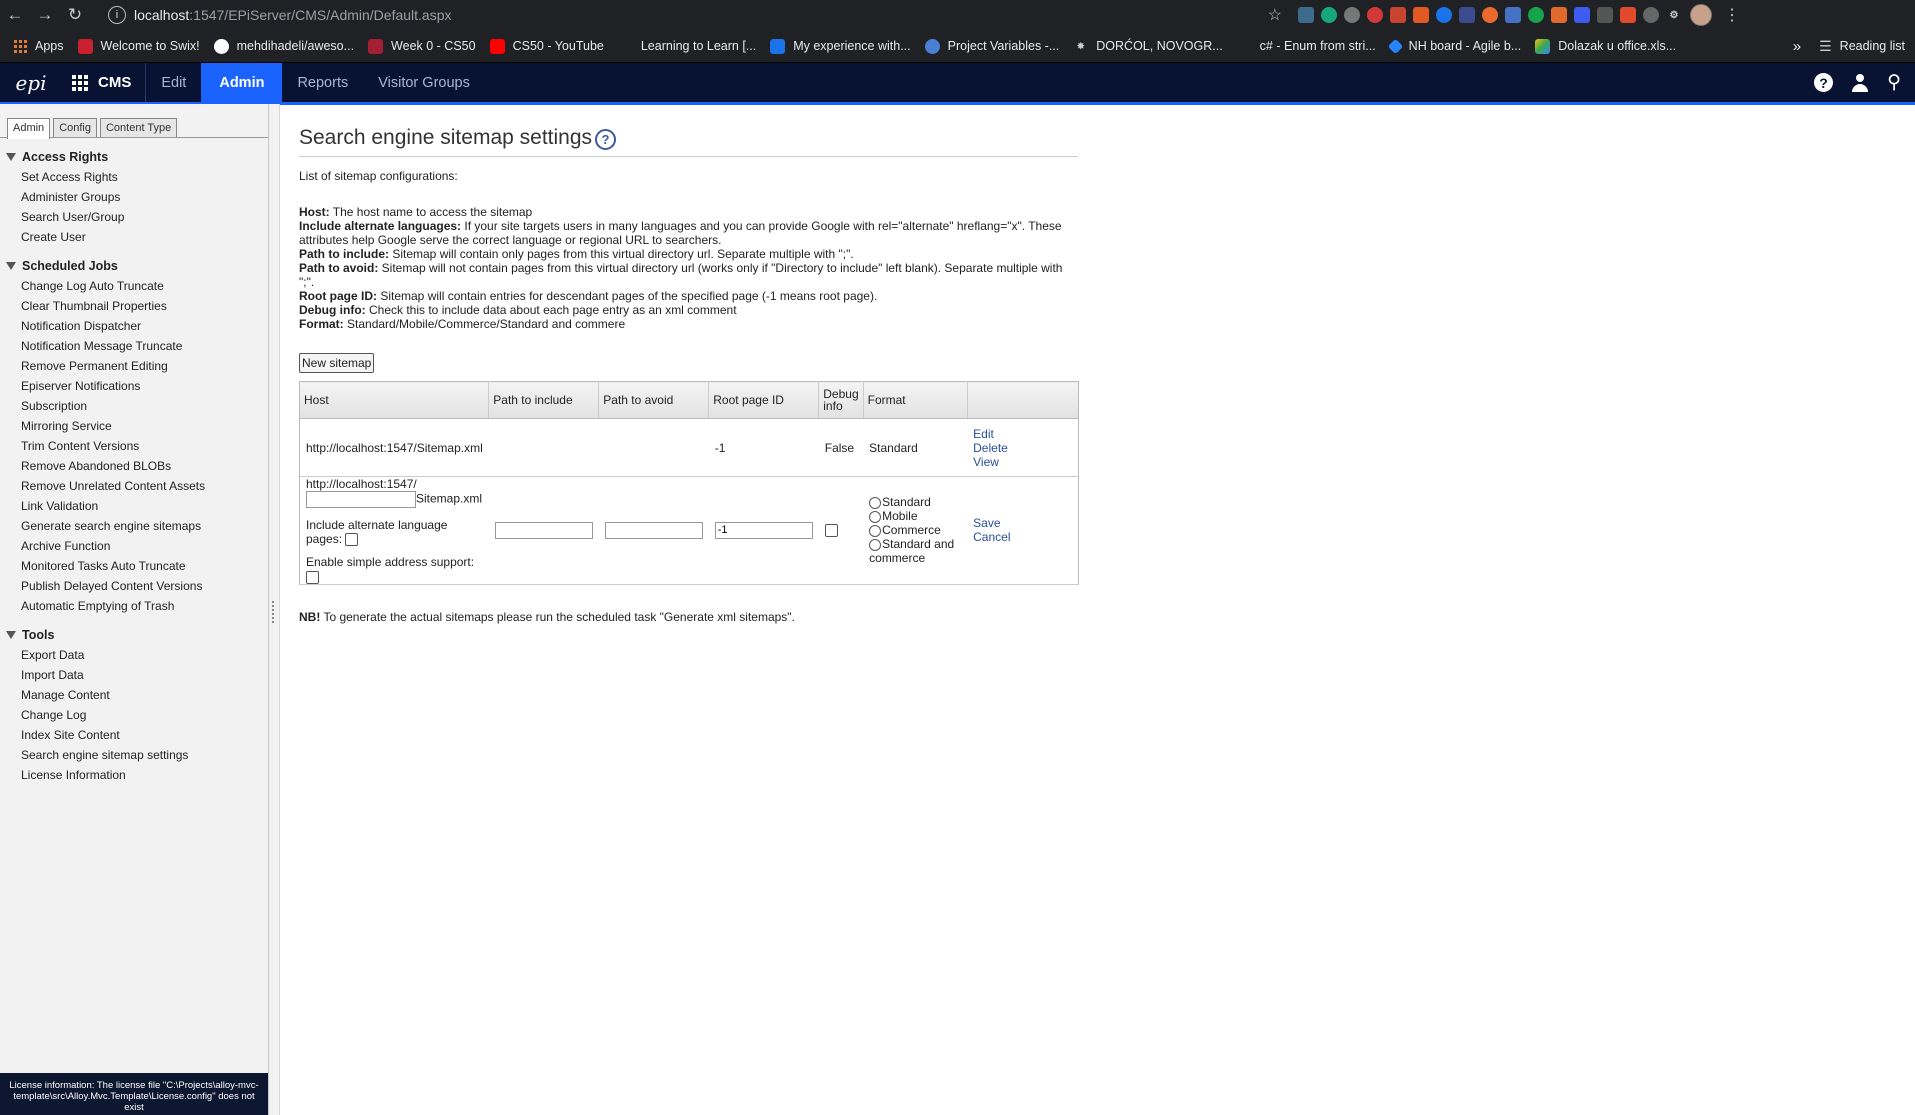 This screenshot has width=1915, height=1115. What do you see at coordinates (653, 530) in the screenshot?
I see `path-avoid-input` at bounding box center [653, 530].